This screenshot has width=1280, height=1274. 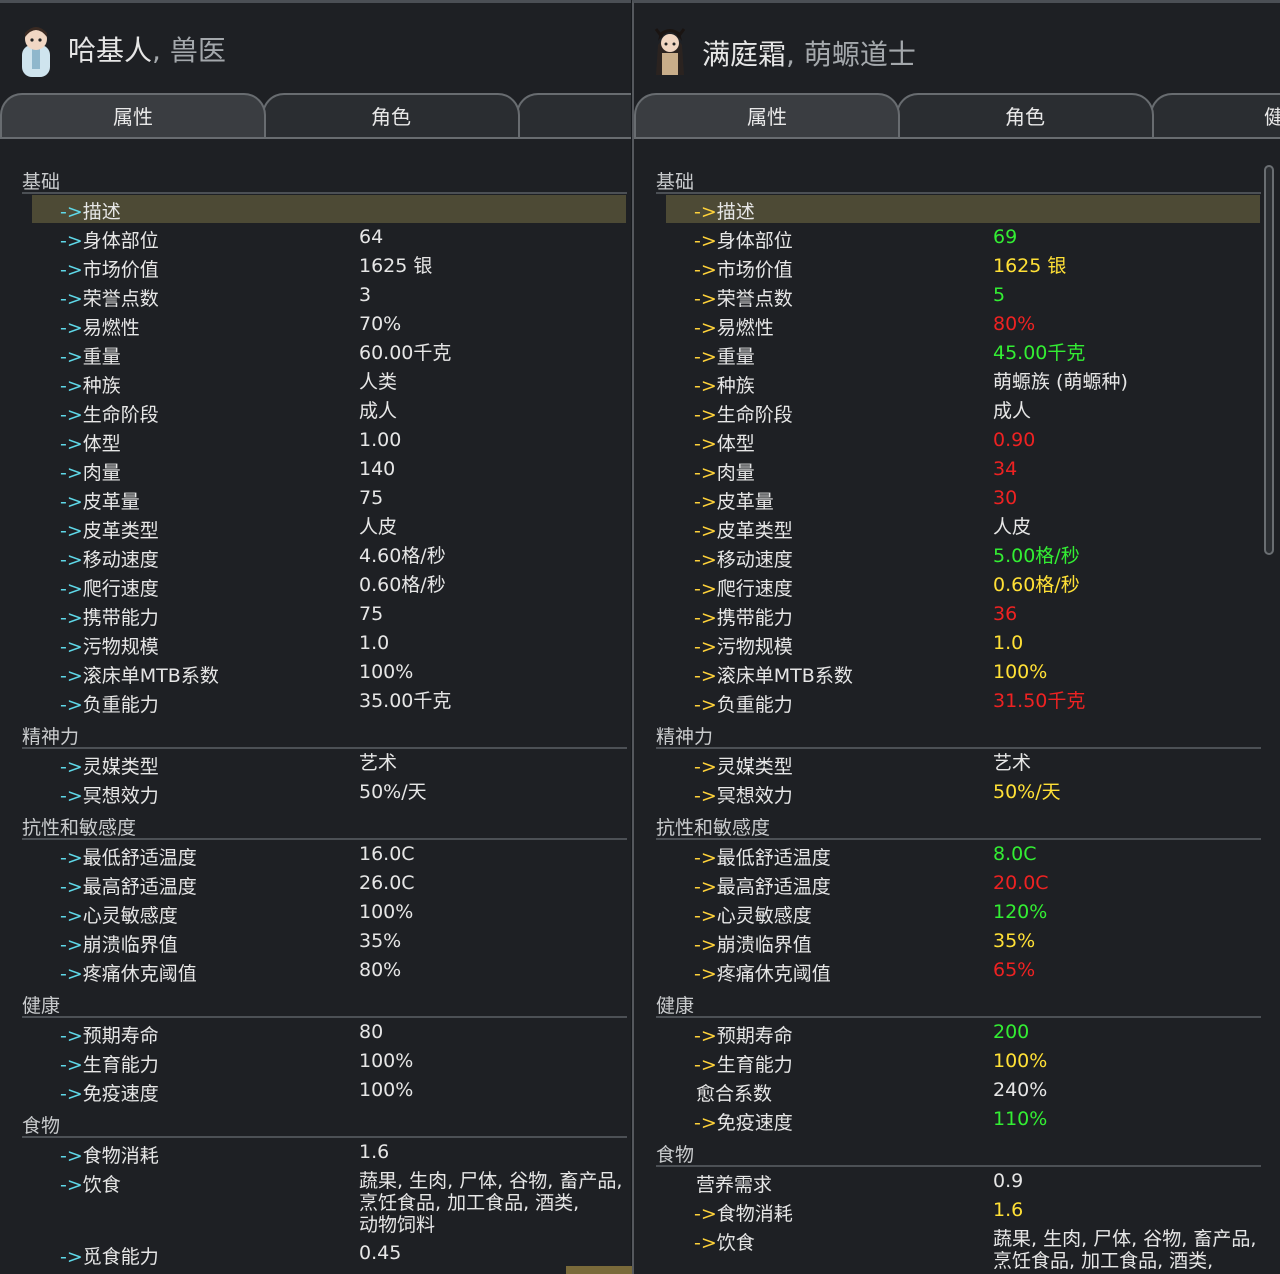 What do you see at coordinates (110, 50) in the screenshot?
I see `pawn-name: 哈基人` at bounding box center [110, 50].